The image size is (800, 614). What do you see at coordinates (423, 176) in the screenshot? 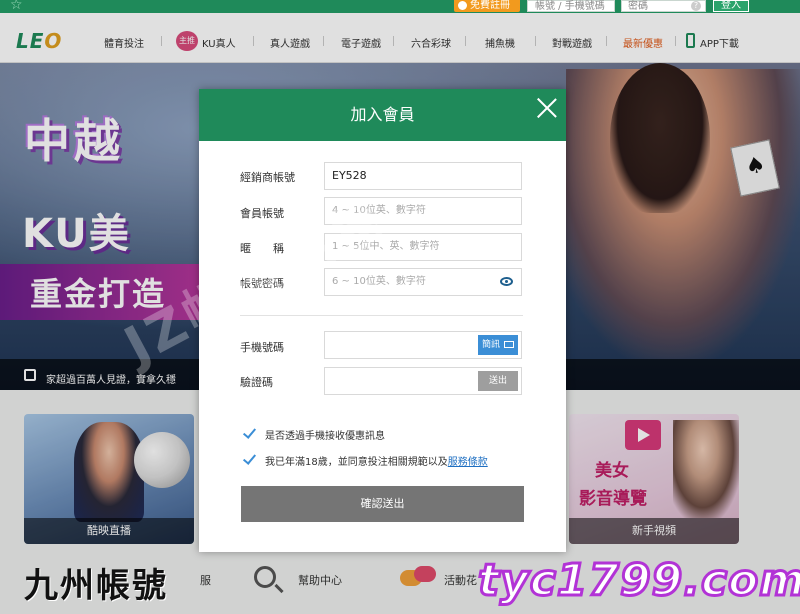
I see `agent-account-input: EY528` at bounding box center [423, 176].